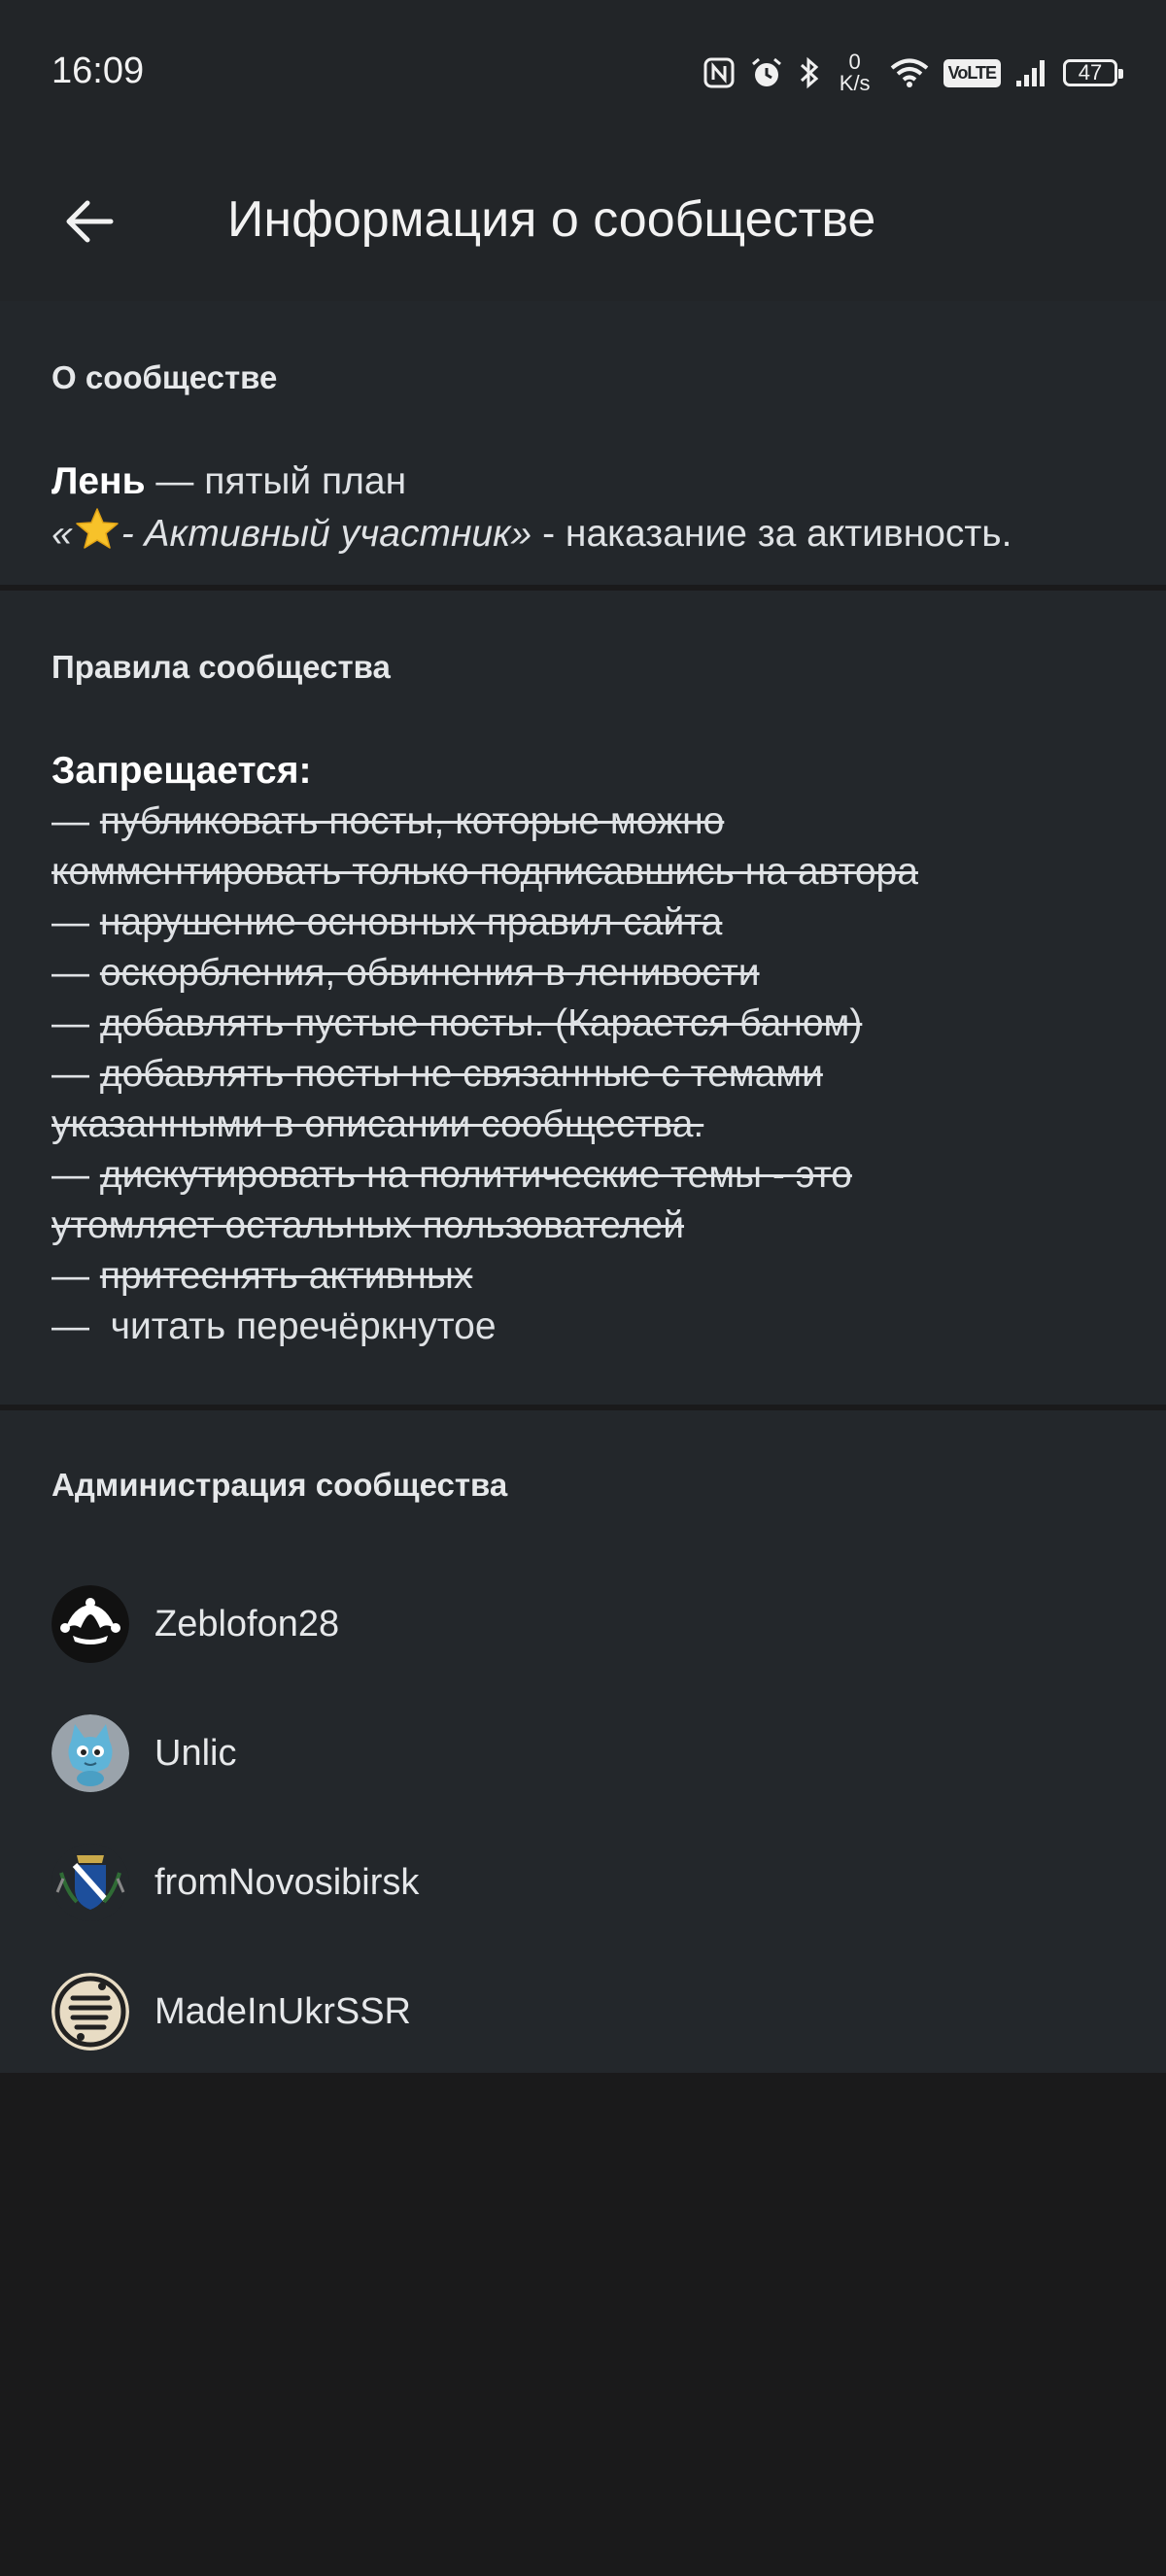 Image resolution: width=1166 pixels, height=2576 pixels. What do you see at coordinates (276, 481) in the screenshot?
I see `about-line1-rest: — пятый план` at bounding box center [276, 481].